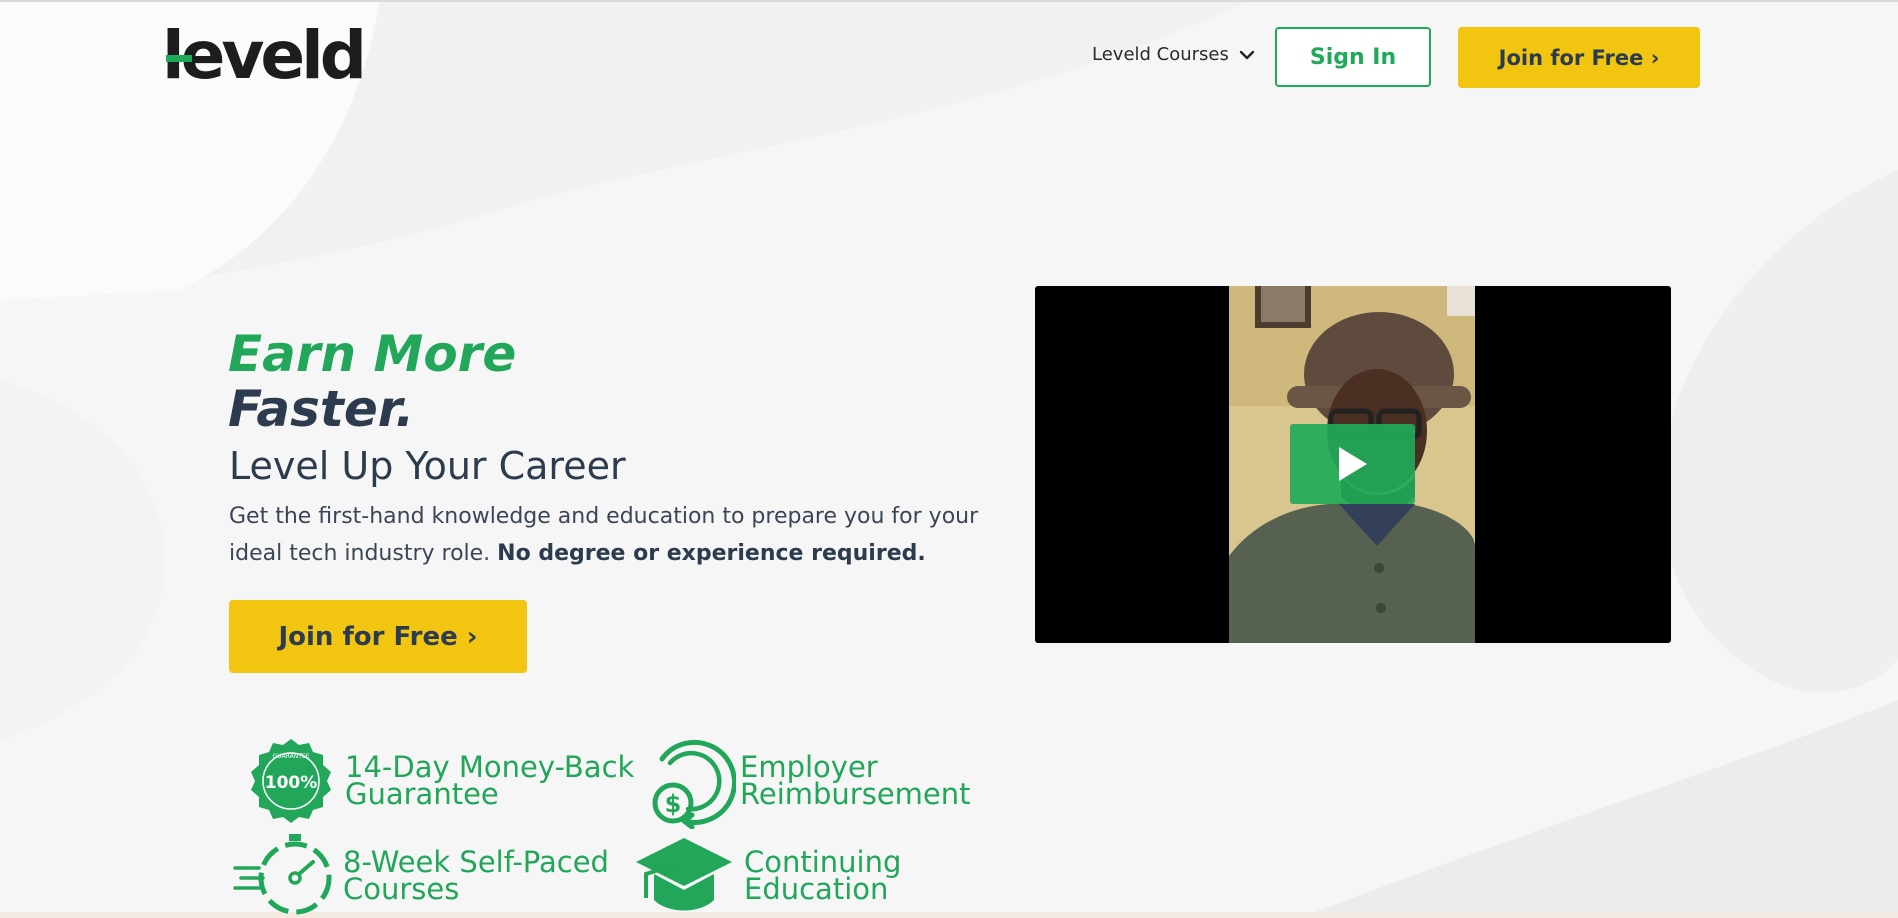  I want to click on stopwatch-icon, so click(282, 874).